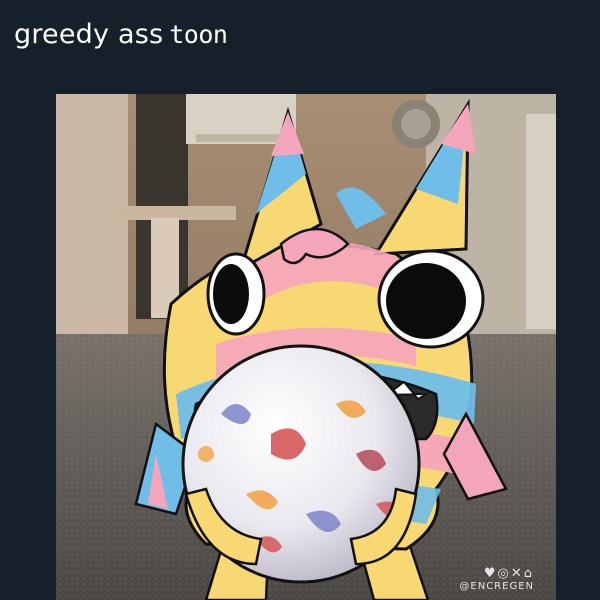 The width and height of the screenshot is (600, 600). I want to click on artist-handle: @ENCREGEN, so click(496, 586).